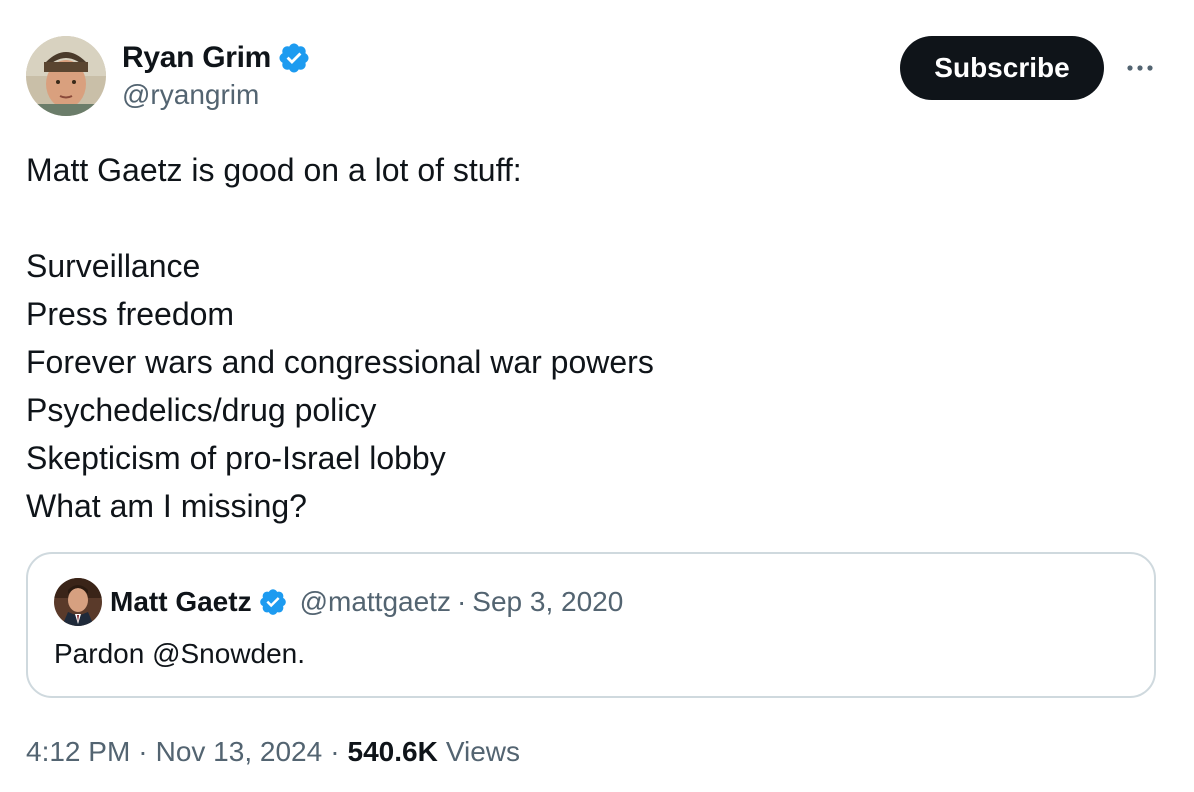  What do you see at coordinates (130, 314) in the screenshot?
I see `tweet-line: Press freedom` at bounding box center [130, 314].